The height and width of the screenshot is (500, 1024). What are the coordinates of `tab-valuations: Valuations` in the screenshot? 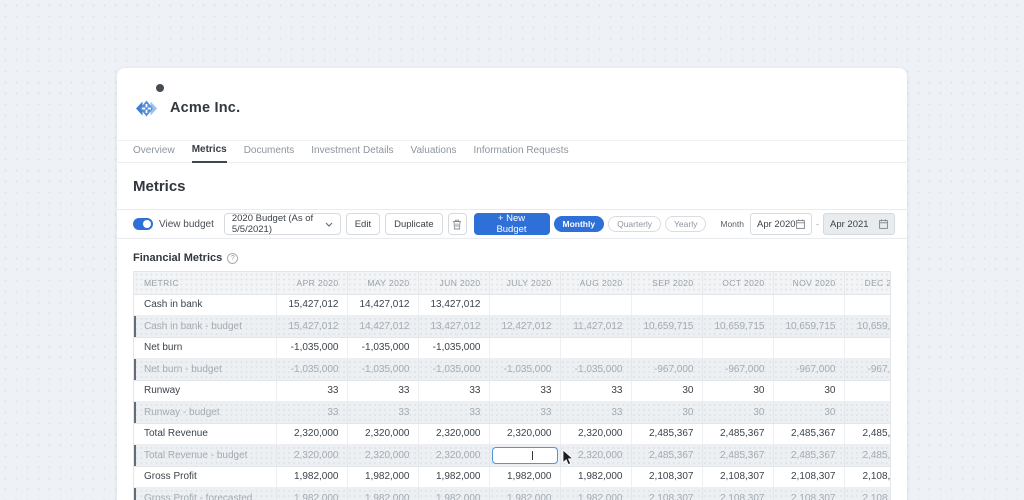 It's located at (434, 153).